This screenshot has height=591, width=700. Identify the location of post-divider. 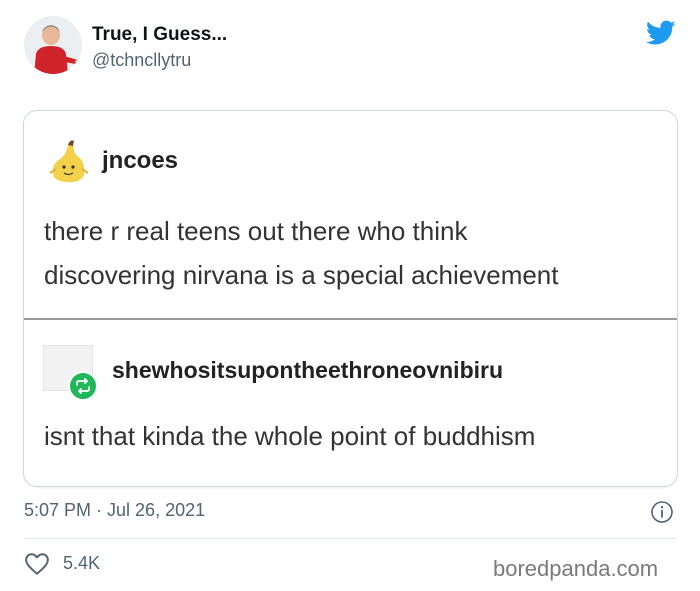
(350, 319).